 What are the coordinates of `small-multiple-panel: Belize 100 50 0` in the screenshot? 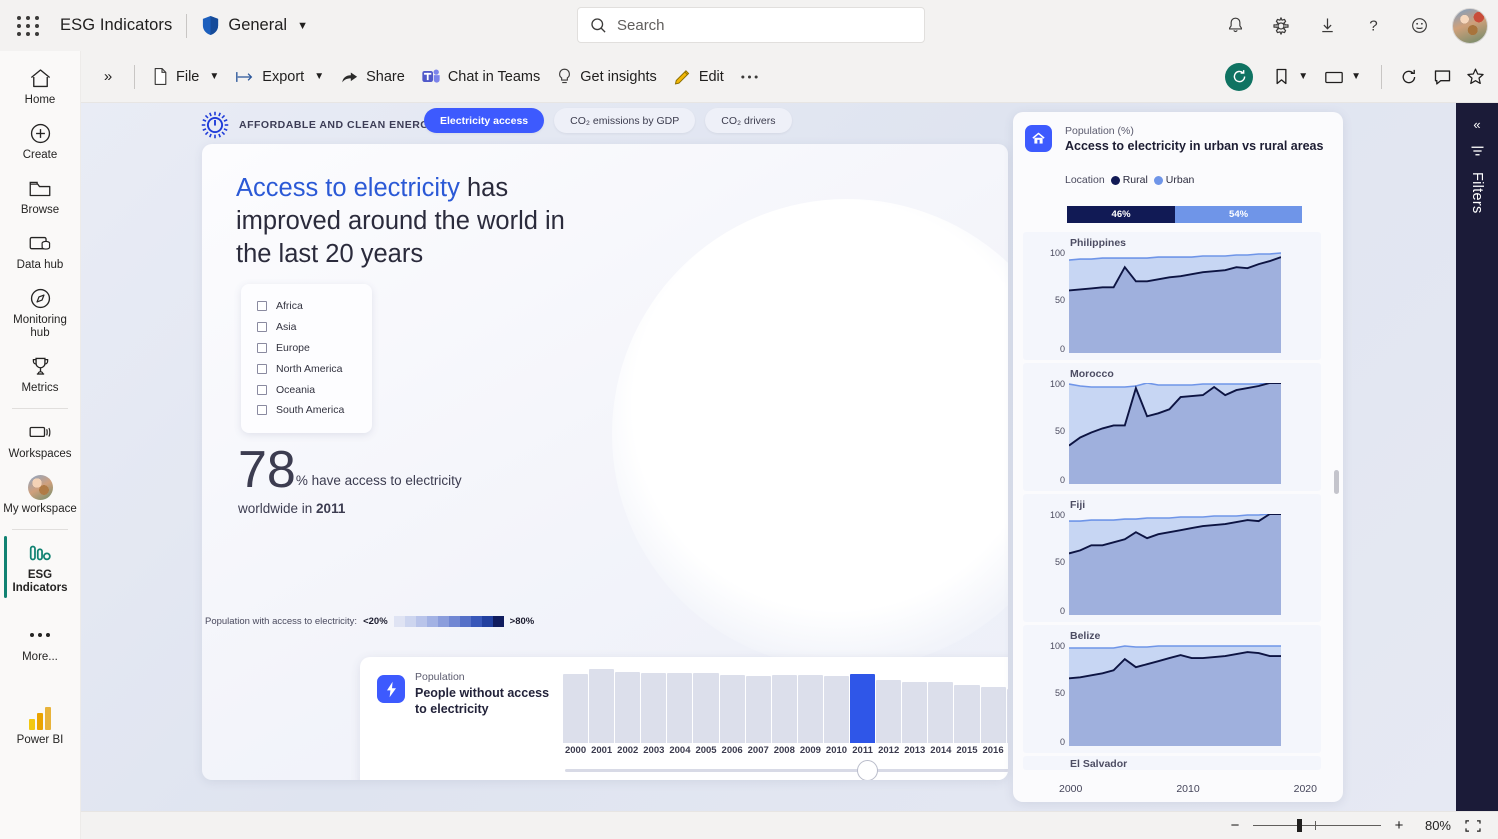 It's located at (1172, 689).